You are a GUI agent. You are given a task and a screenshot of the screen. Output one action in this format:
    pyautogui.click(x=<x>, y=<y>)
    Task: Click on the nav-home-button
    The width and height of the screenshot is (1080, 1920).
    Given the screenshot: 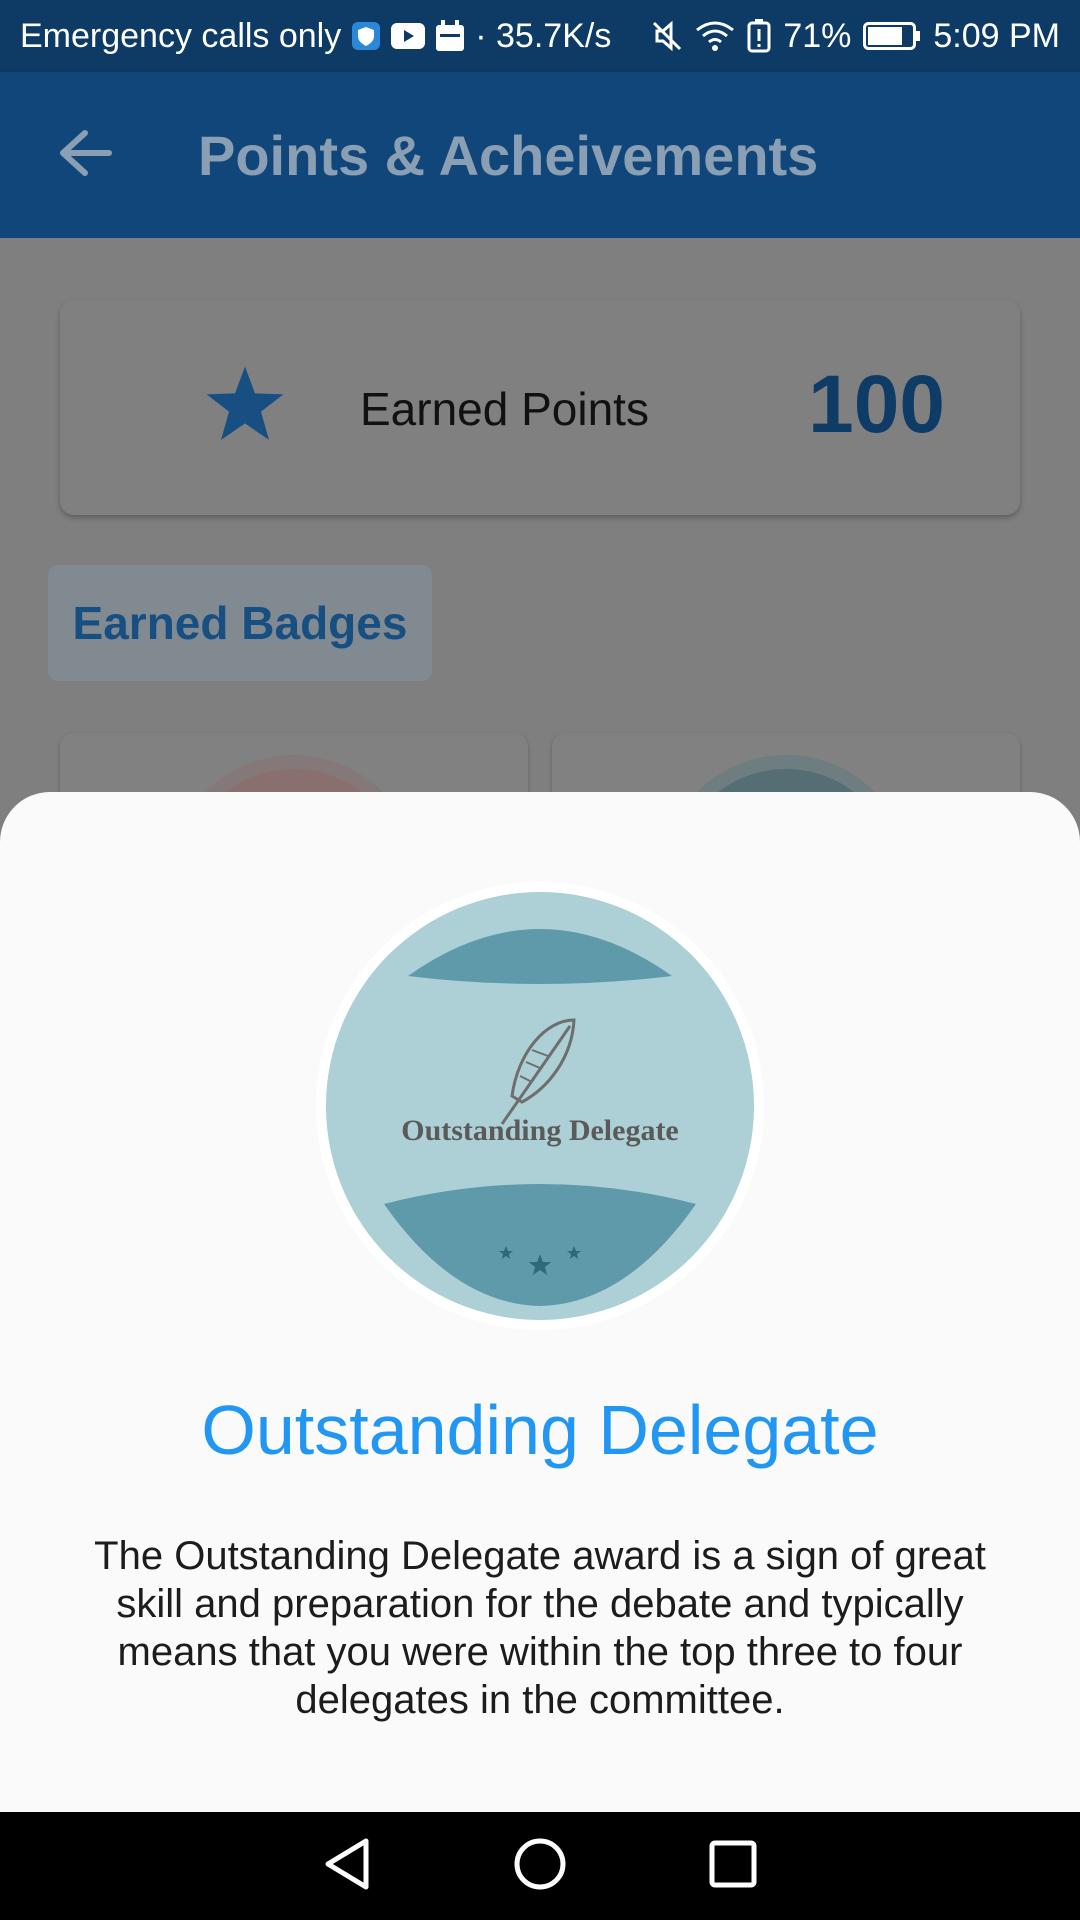 What is the action you would take?
    pyautogui.click(x=540, y=1866)
    